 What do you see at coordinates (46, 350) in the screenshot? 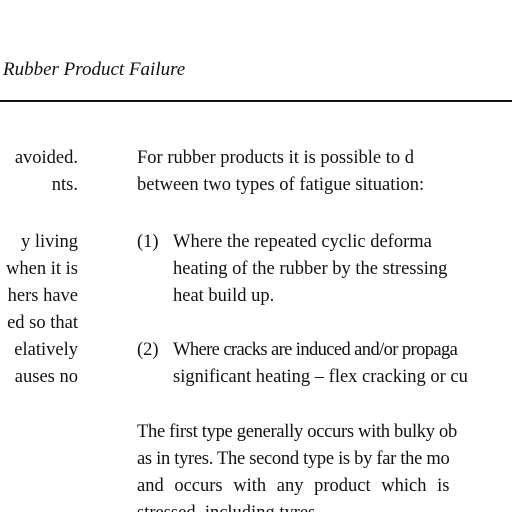
I see `left-column-line: elatively` at bounding box center [46, 350].